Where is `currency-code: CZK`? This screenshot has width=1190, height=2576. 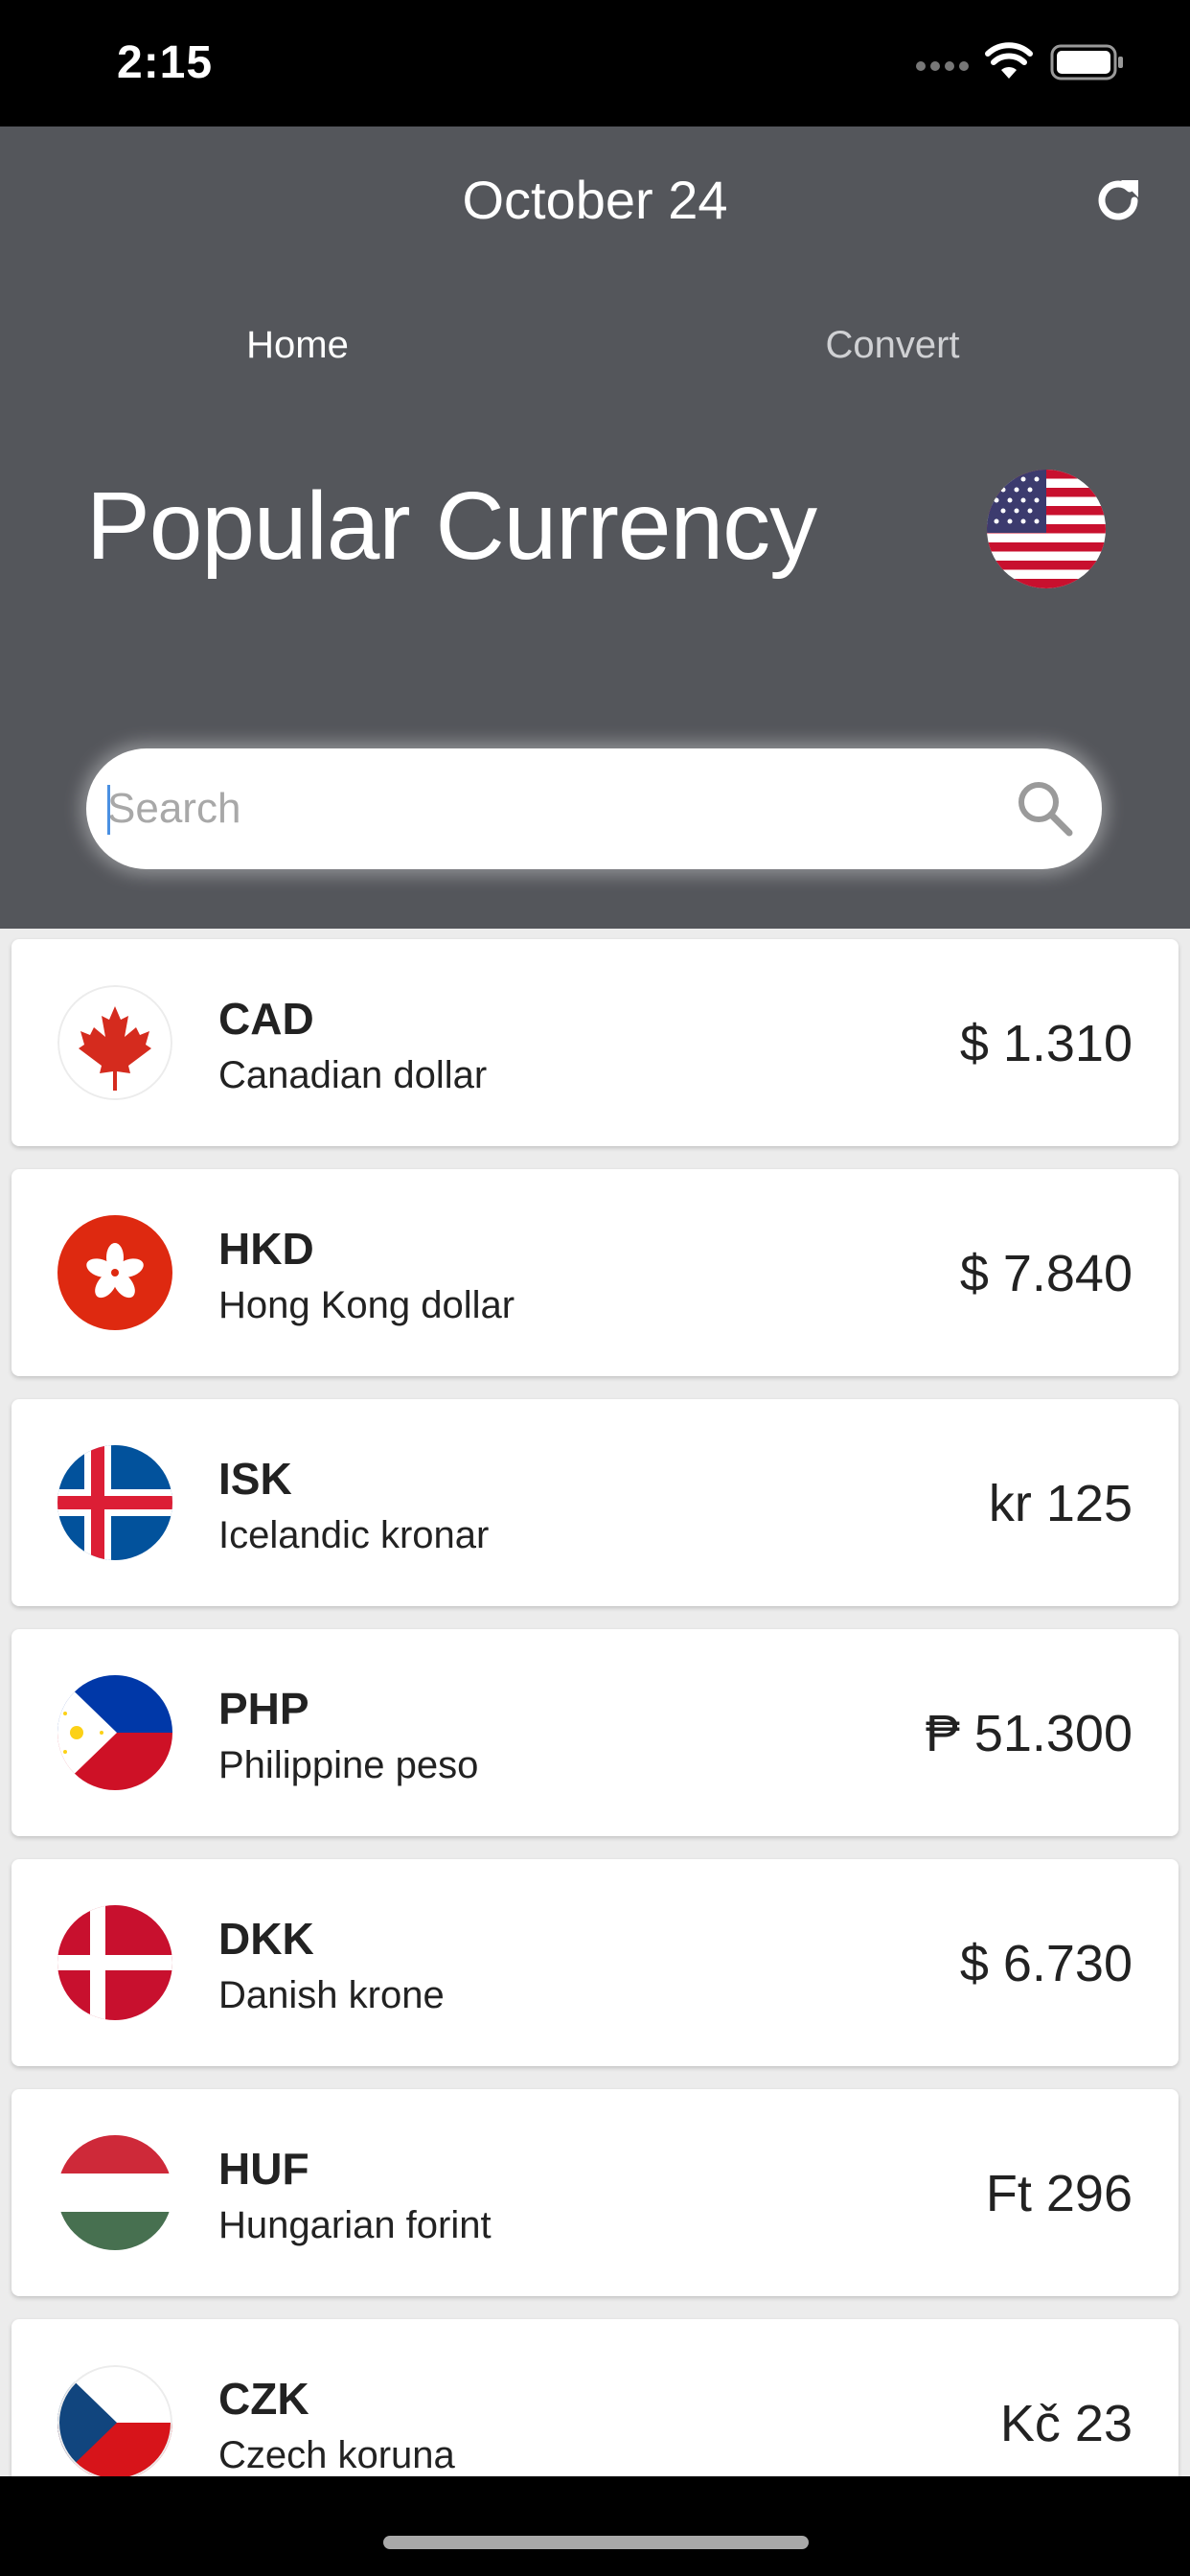
currency-code: CZK is located at coordinates (264, 2399).